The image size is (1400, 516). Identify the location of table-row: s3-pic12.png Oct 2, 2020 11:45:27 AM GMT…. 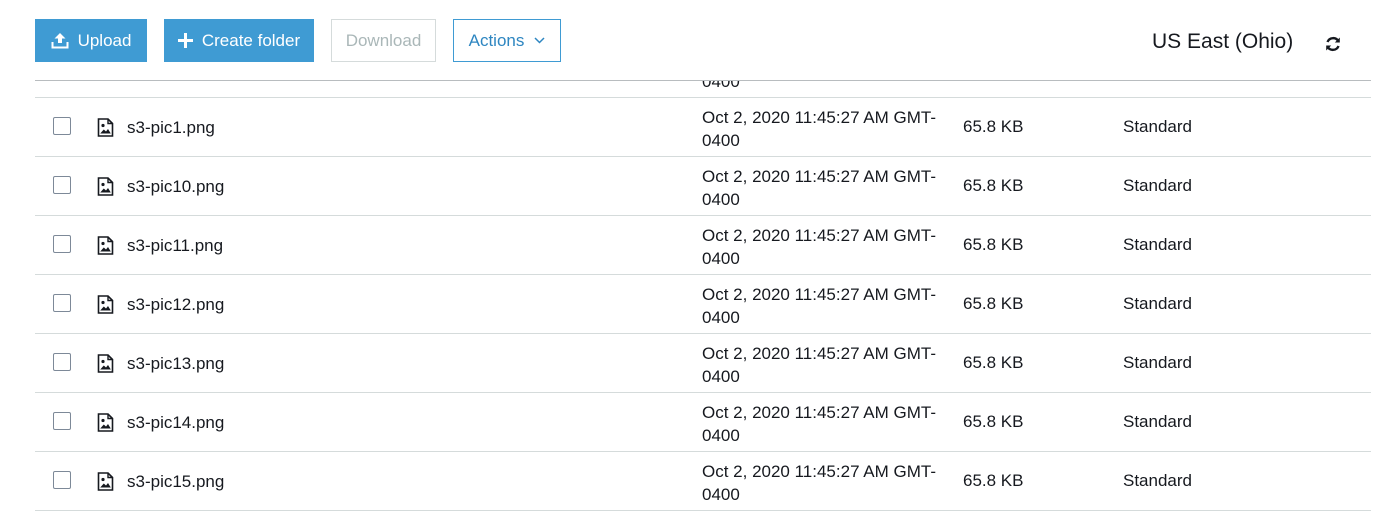
(703, 304).